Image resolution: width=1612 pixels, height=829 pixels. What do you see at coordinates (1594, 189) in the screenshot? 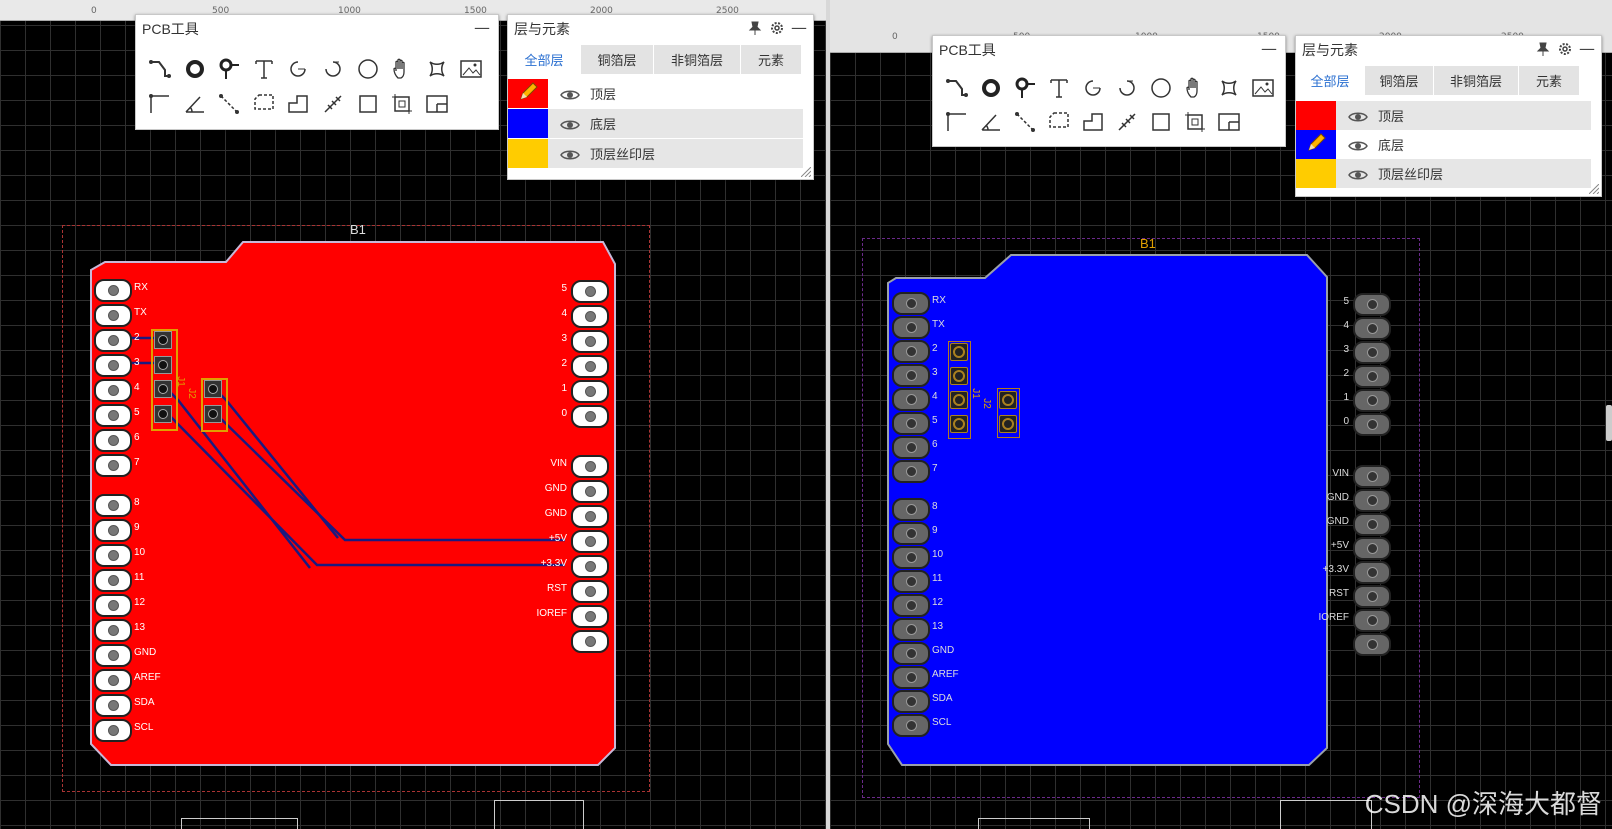
I see `resize-grip-icon` at bounding box center [1594, 189].